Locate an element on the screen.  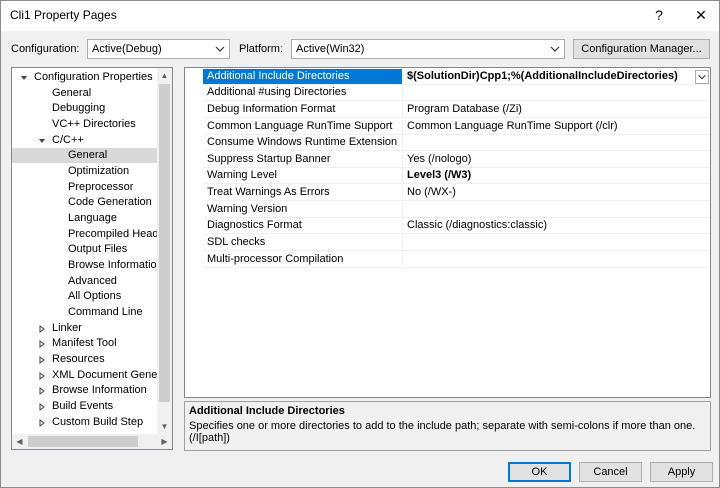
property-value: Classic (/diagnostics:classic) is located at coordinates (558, 225).